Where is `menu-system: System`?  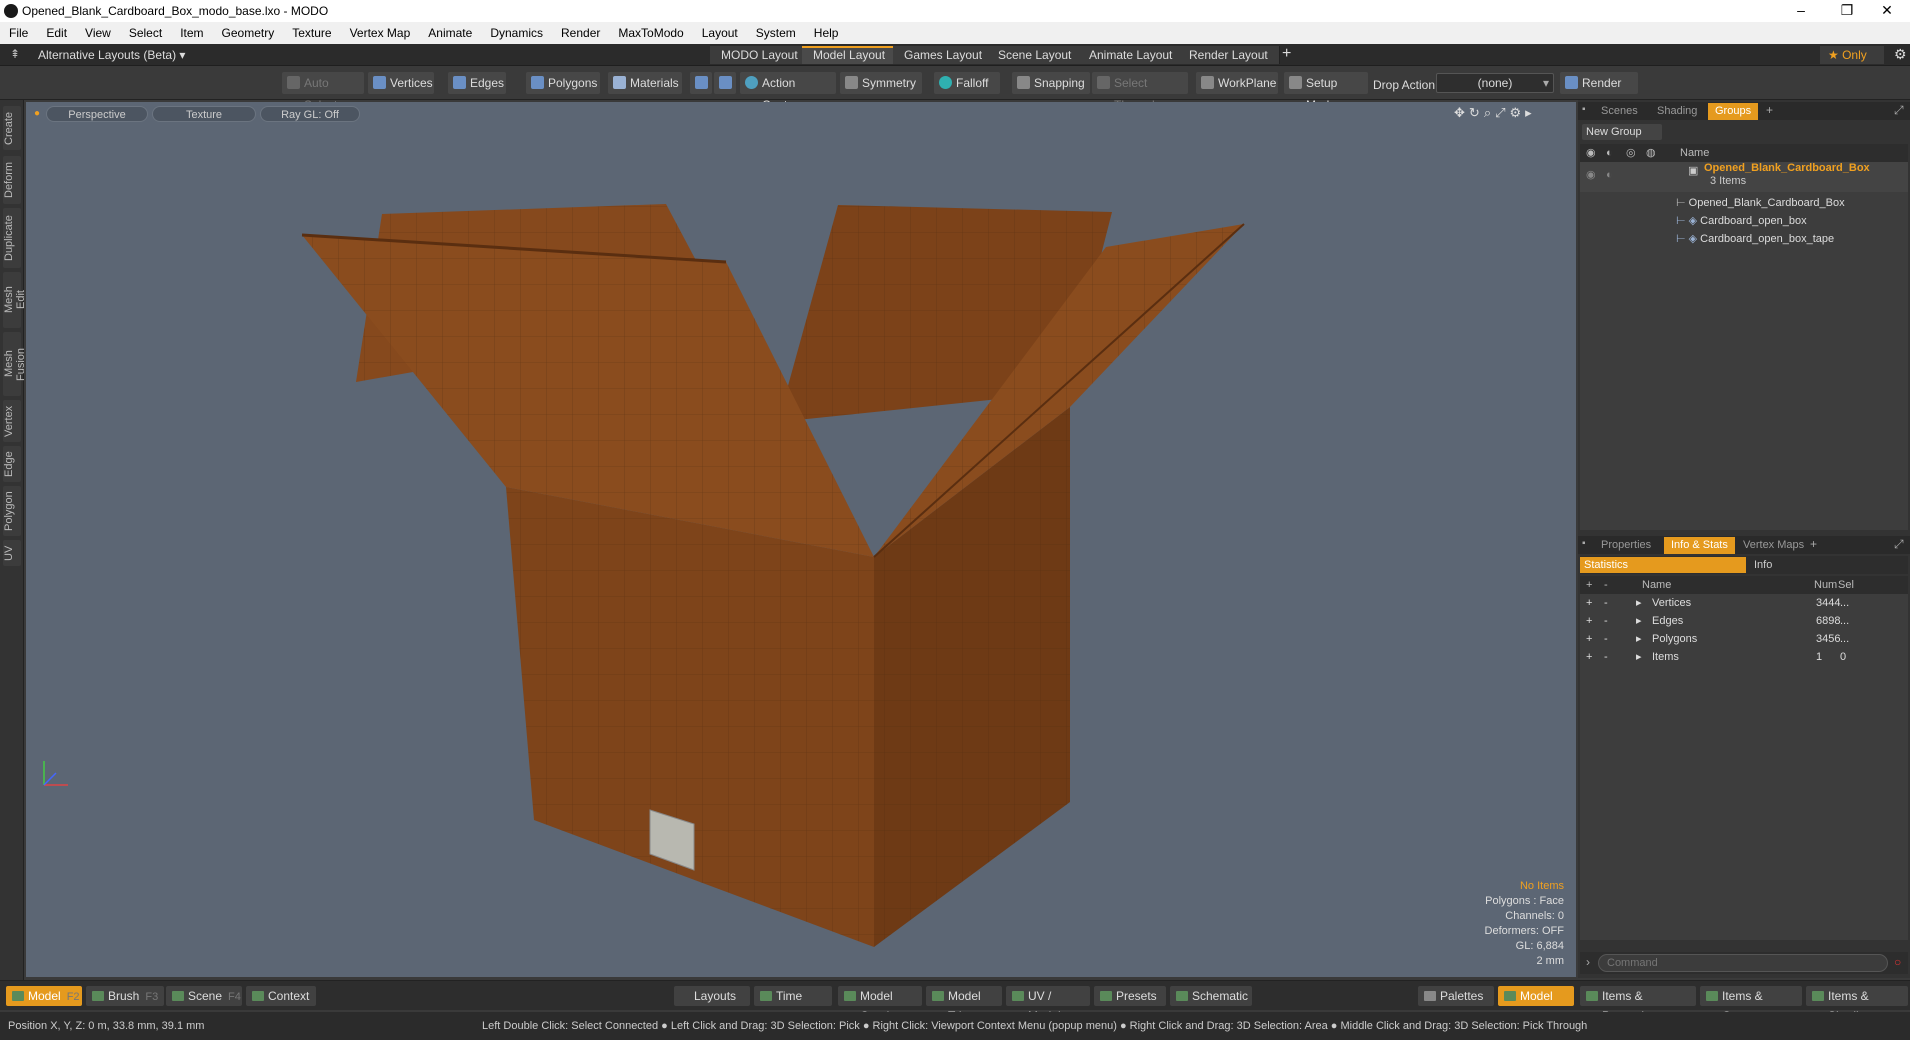
menu-system: System is located at coordinates (776, 33).